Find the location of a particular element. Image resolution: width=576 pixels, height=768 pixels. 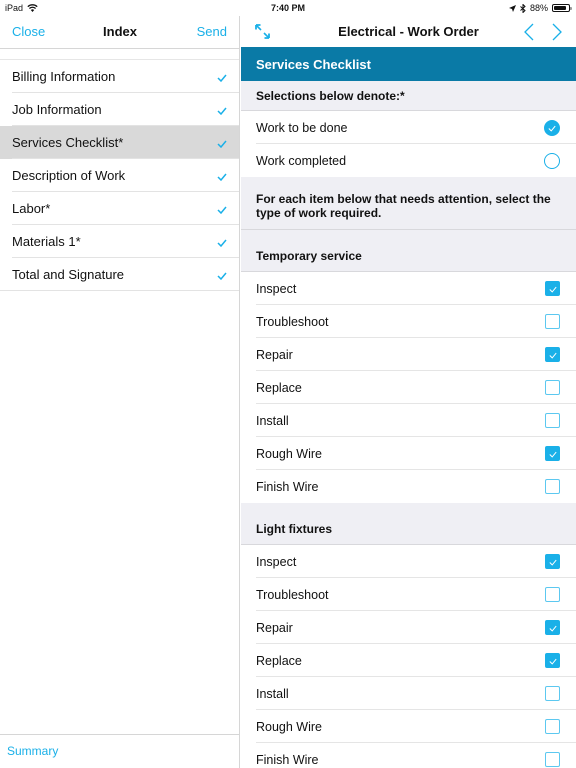

index-item: Total and Signature is located at coordinates (119, 274).